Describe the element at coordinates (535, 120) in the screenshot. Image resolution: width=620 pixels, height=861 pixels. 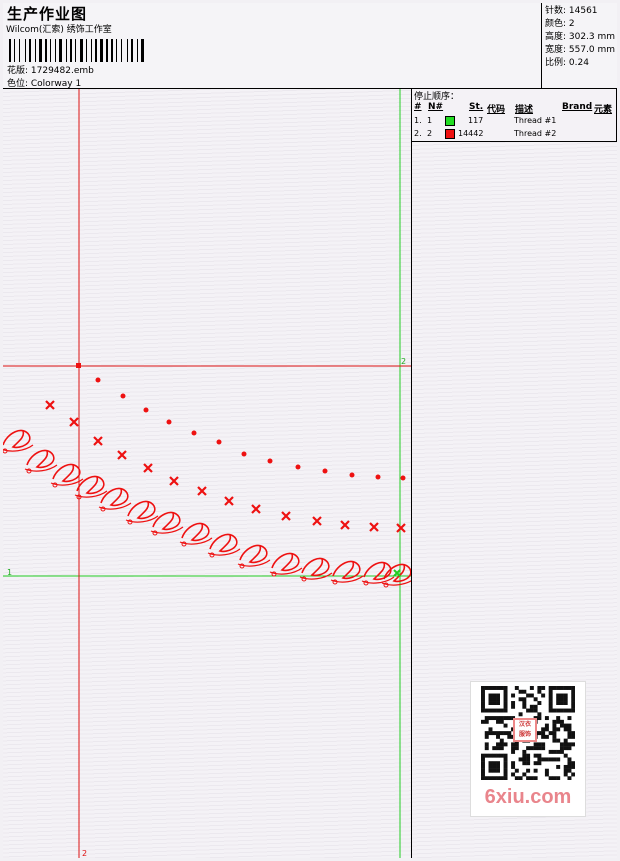
I see `row1-desc: Thread #1` at that location.